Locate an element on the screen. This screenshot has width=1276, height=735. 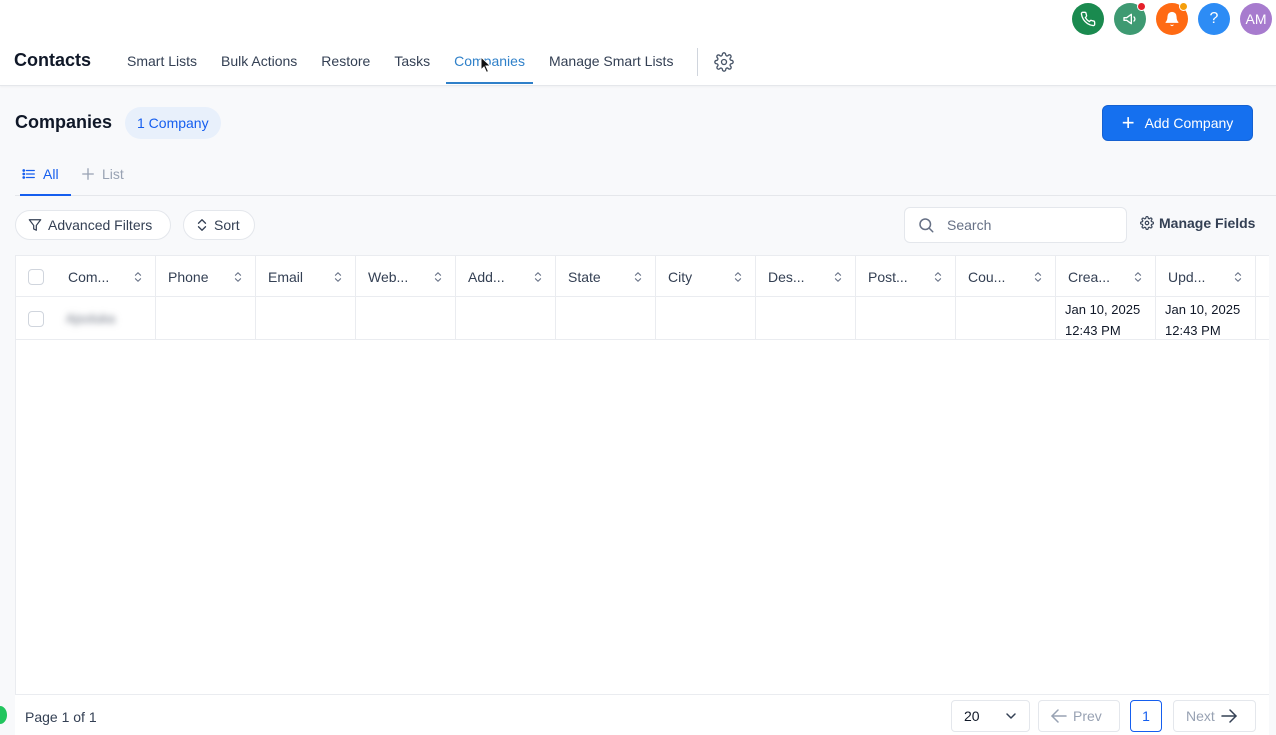
manage-fields-button: Manage Fields is located at coordinates (1197, 223).